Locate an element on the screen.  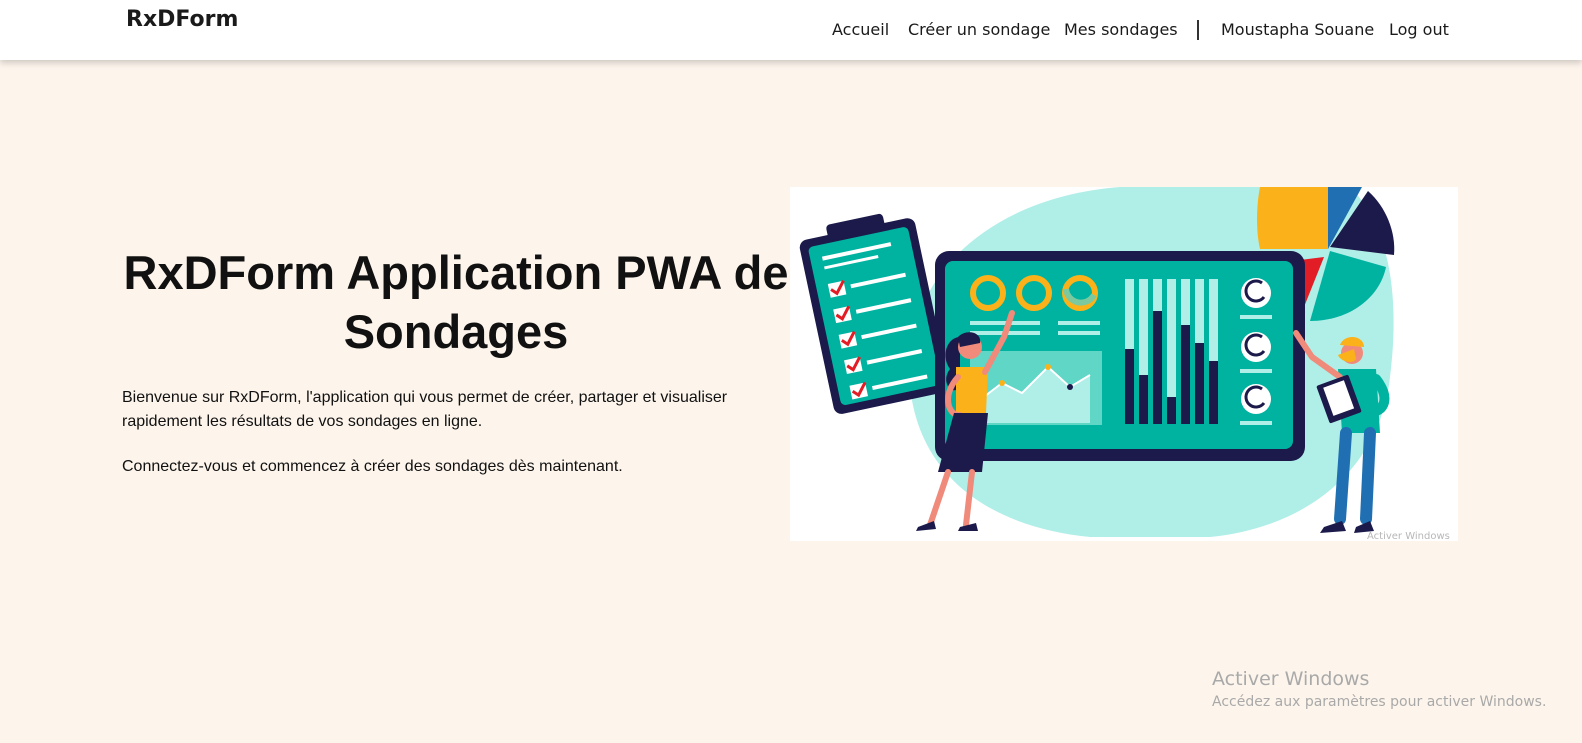
nav-logout-link: Log out is located at coordinates (1419, 29).